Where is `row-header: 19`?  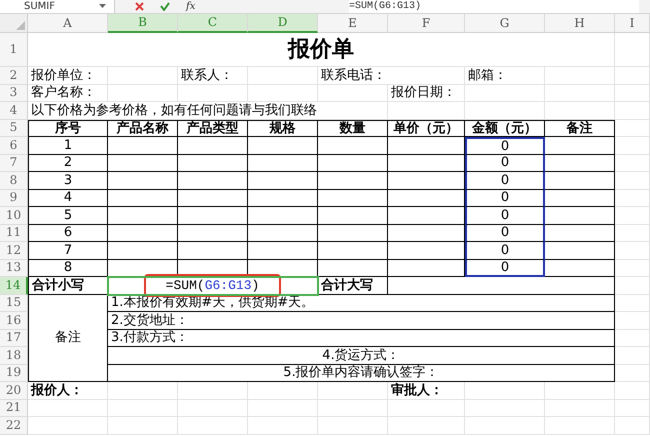
row-header: 19 is located at coordinates (14, 373).